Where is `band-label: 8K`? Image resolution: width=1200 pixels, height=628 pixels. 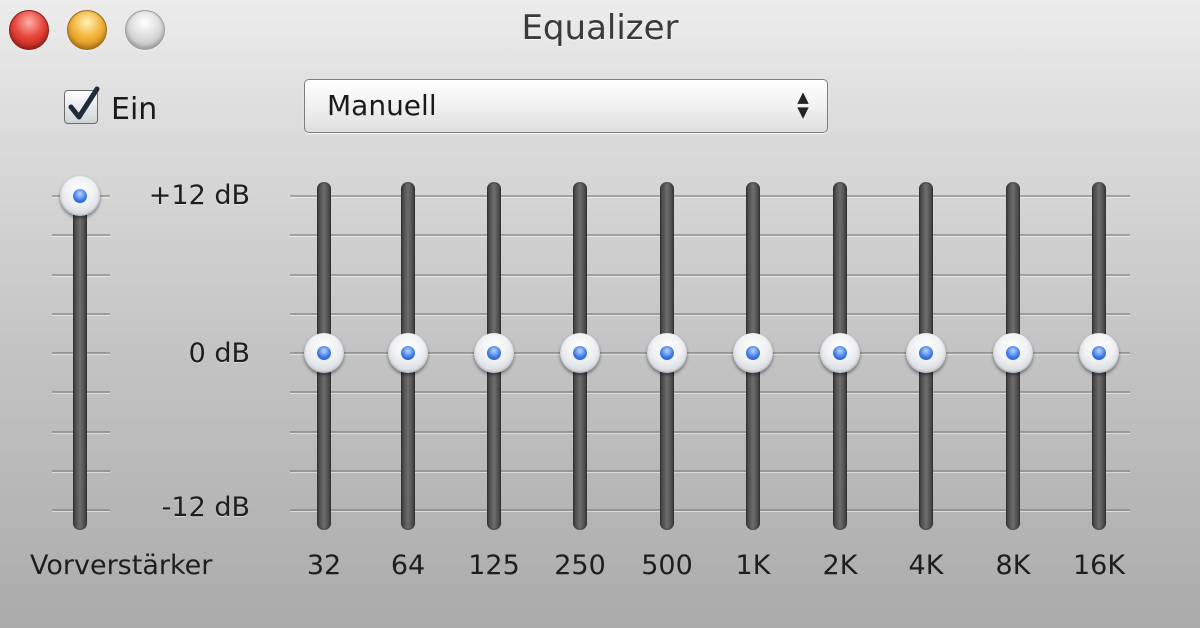
band-label: 8K is located at coordinates (1013, 565).